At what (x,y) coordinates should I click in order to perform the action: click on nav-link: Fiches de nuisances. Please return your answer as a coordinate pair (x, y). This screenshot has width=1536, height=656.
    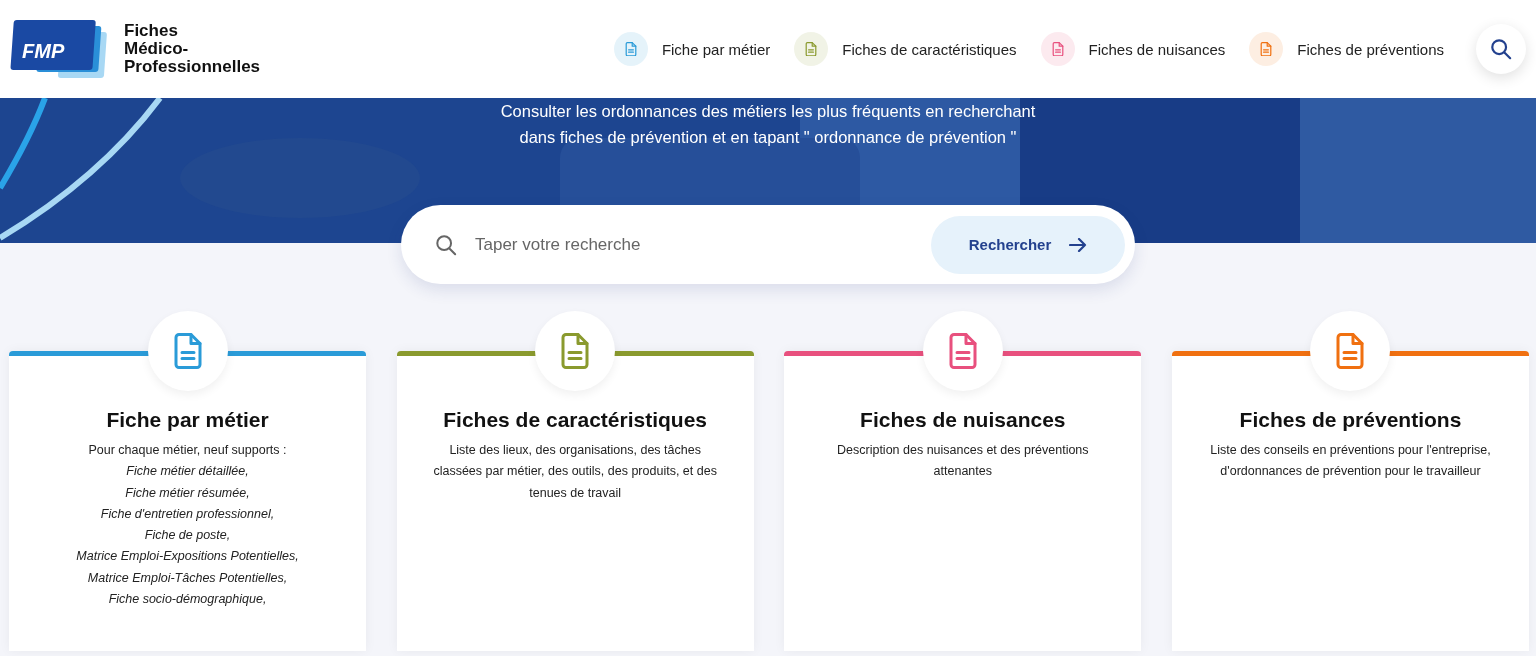
    Looking at the image, I should click on (1133, 49).